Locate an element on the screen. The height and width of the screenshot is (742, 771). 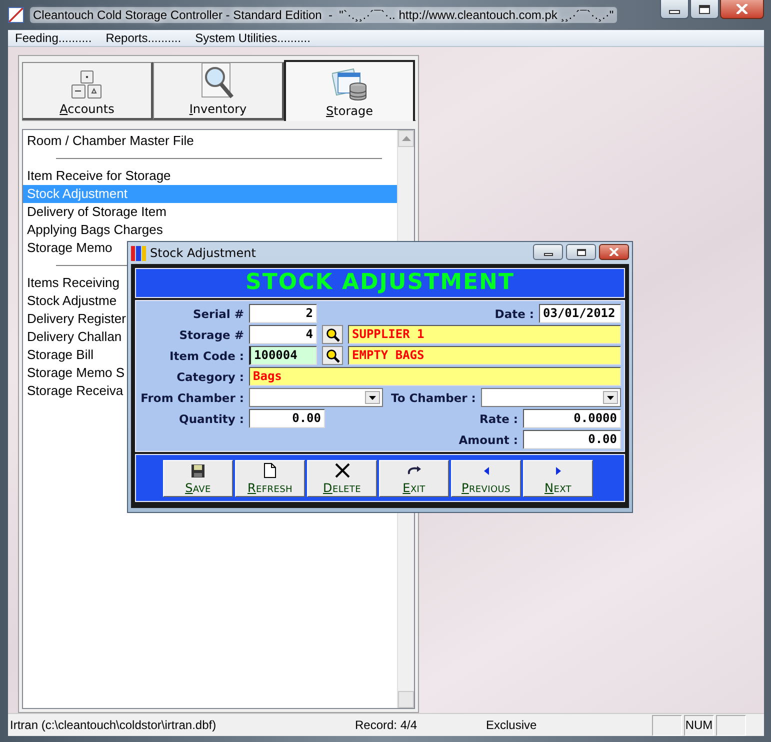
form-heading: STOCK ADJUSTMENT is located at coordinates (380, 283).